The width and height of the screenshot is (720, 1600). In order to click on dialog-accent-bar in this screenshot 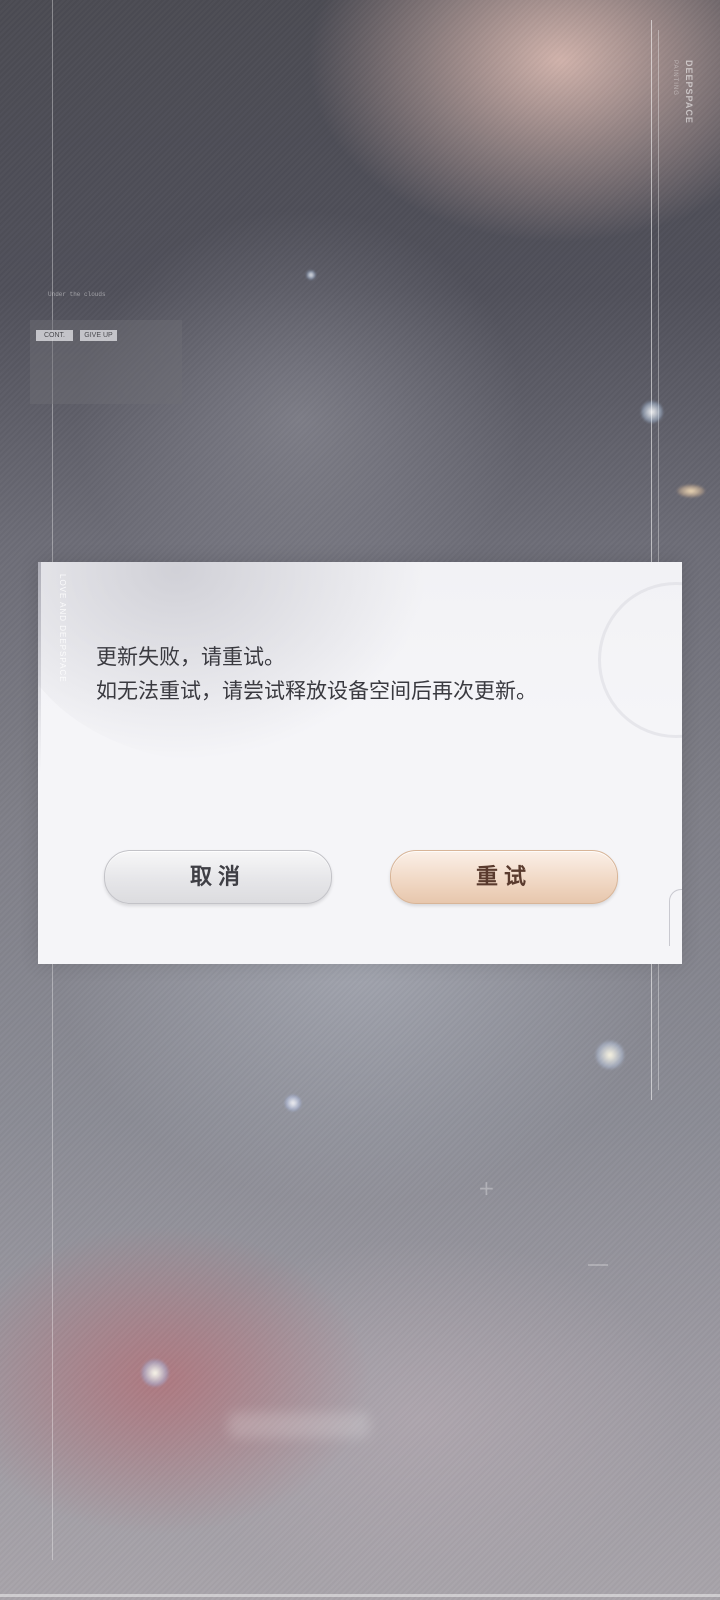, I will do `click(39, 667)`.